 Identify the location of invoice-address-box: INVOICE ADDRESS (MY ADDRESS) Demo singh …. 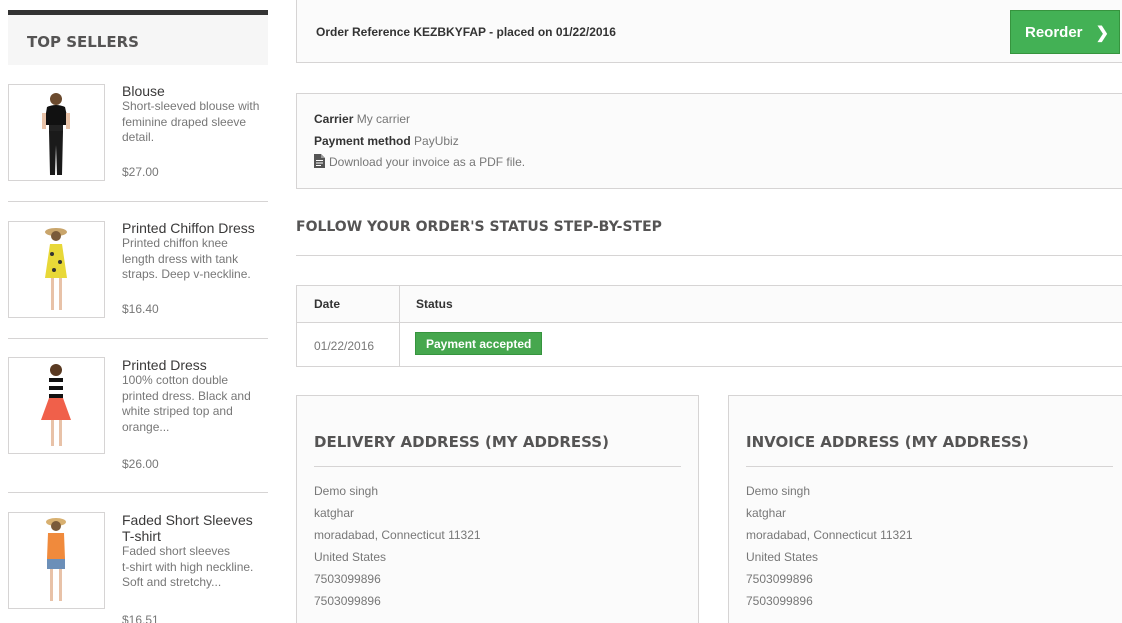
(925, 509).